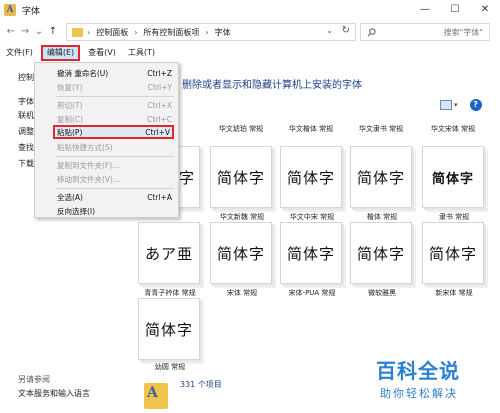 The height and width of the screenshot is (413, 500). I want to click on font-sample: 字, so click(186, 177).